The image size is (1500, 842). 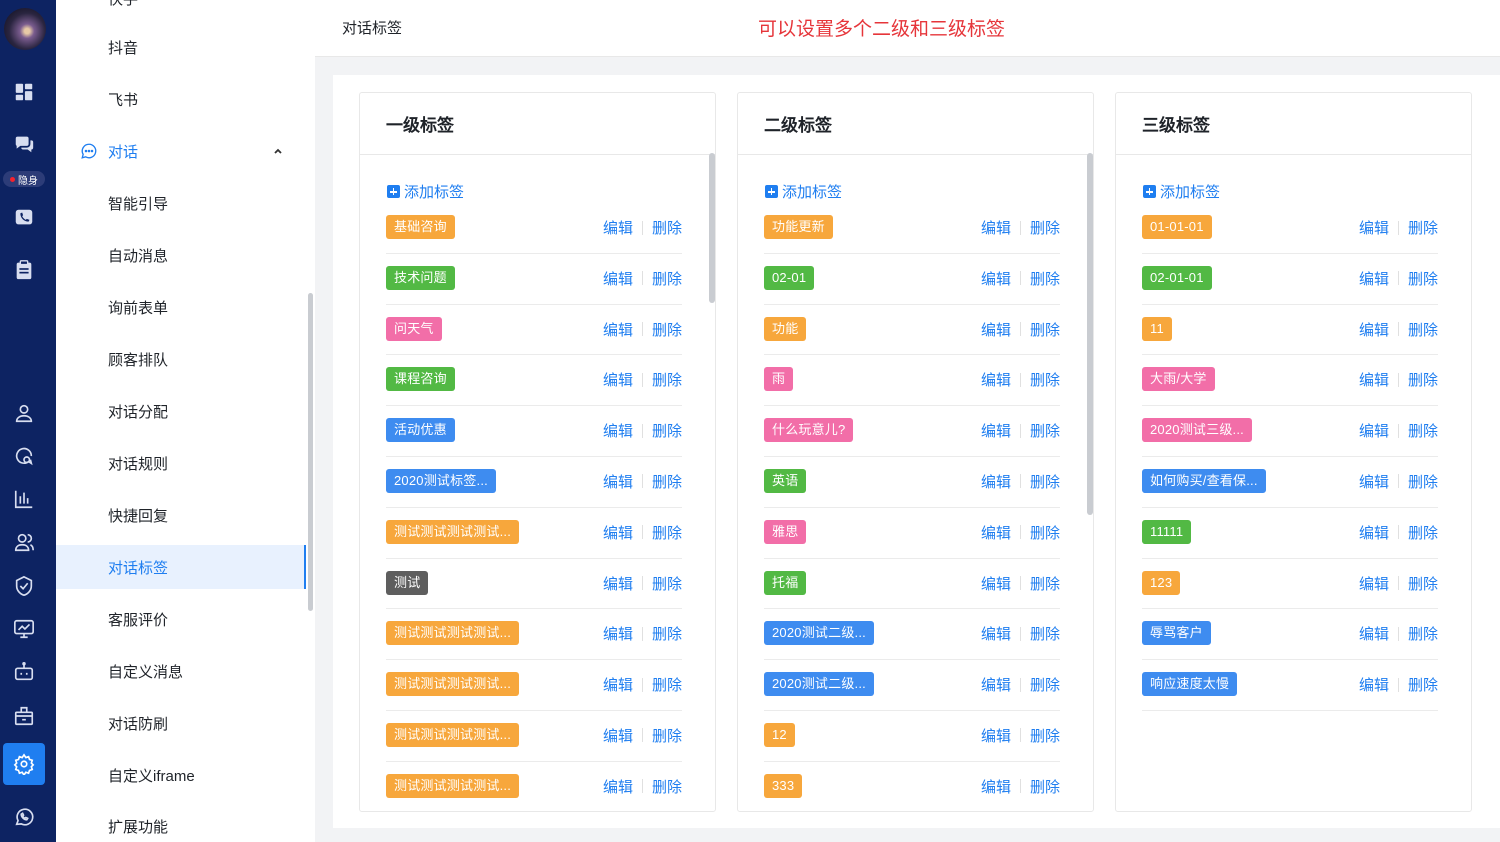 I want to click on whatsapp-icon, so click(x=24, y=817).